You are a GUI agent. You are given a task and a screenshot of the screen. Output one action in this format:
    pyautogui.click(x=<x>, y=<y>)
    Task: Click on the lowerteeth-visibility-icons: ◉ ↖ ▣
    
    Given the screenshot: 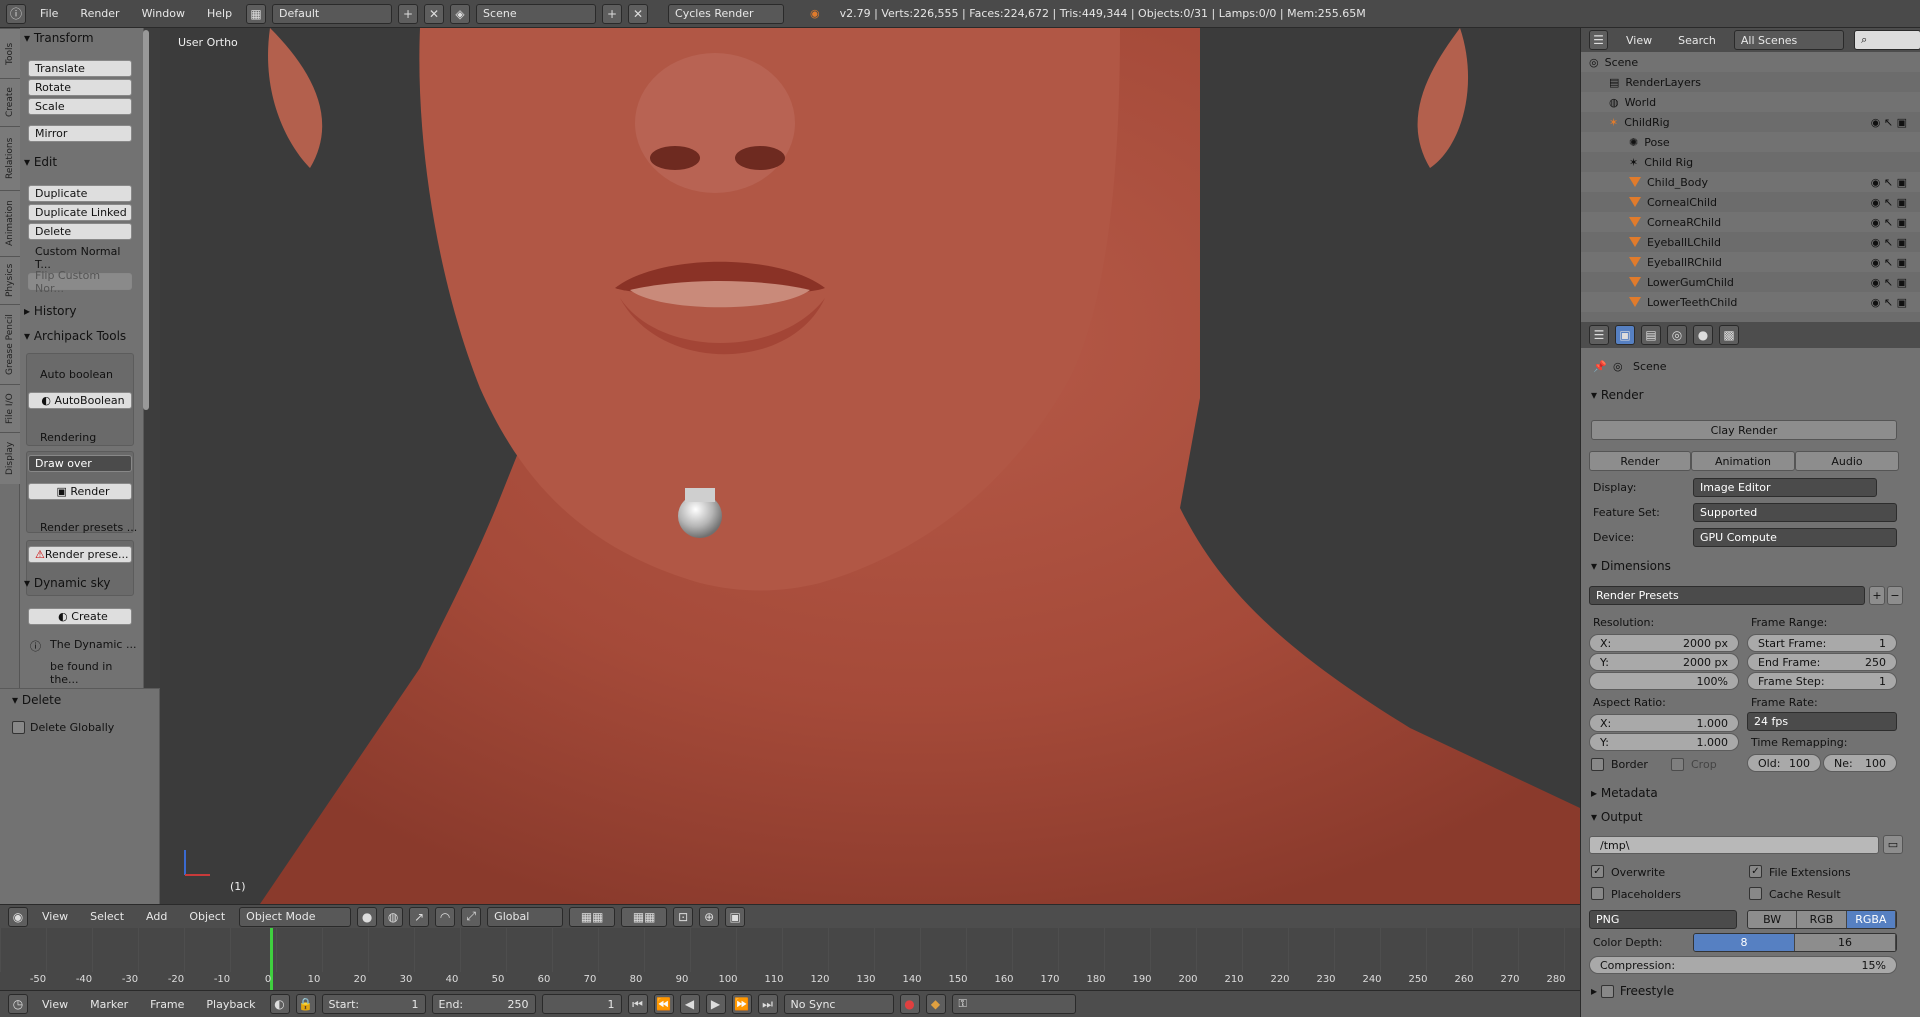 What is the action you would take?
    pyautogui.click(x=1889, y=302)
    